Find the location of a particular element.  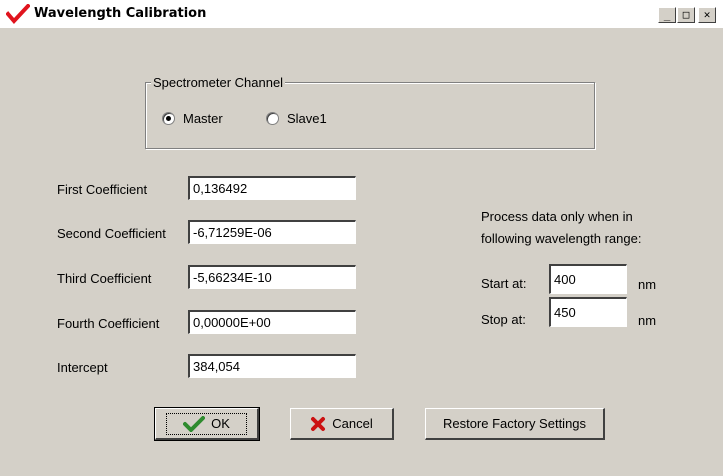

radio-slave1: Slave1 is located at coordinates (296, 118).